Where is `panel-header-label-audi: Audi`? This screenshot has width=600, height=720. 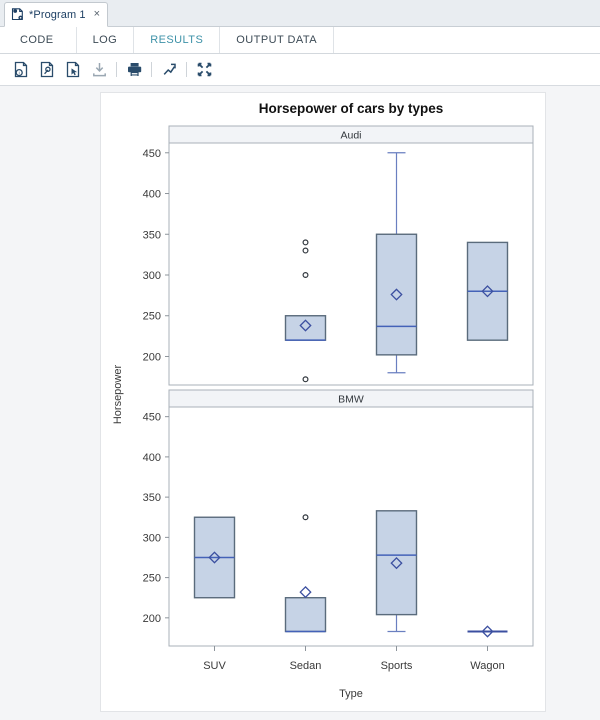
panel-header-label-audi: Audi is located at coordinates (350, 136).